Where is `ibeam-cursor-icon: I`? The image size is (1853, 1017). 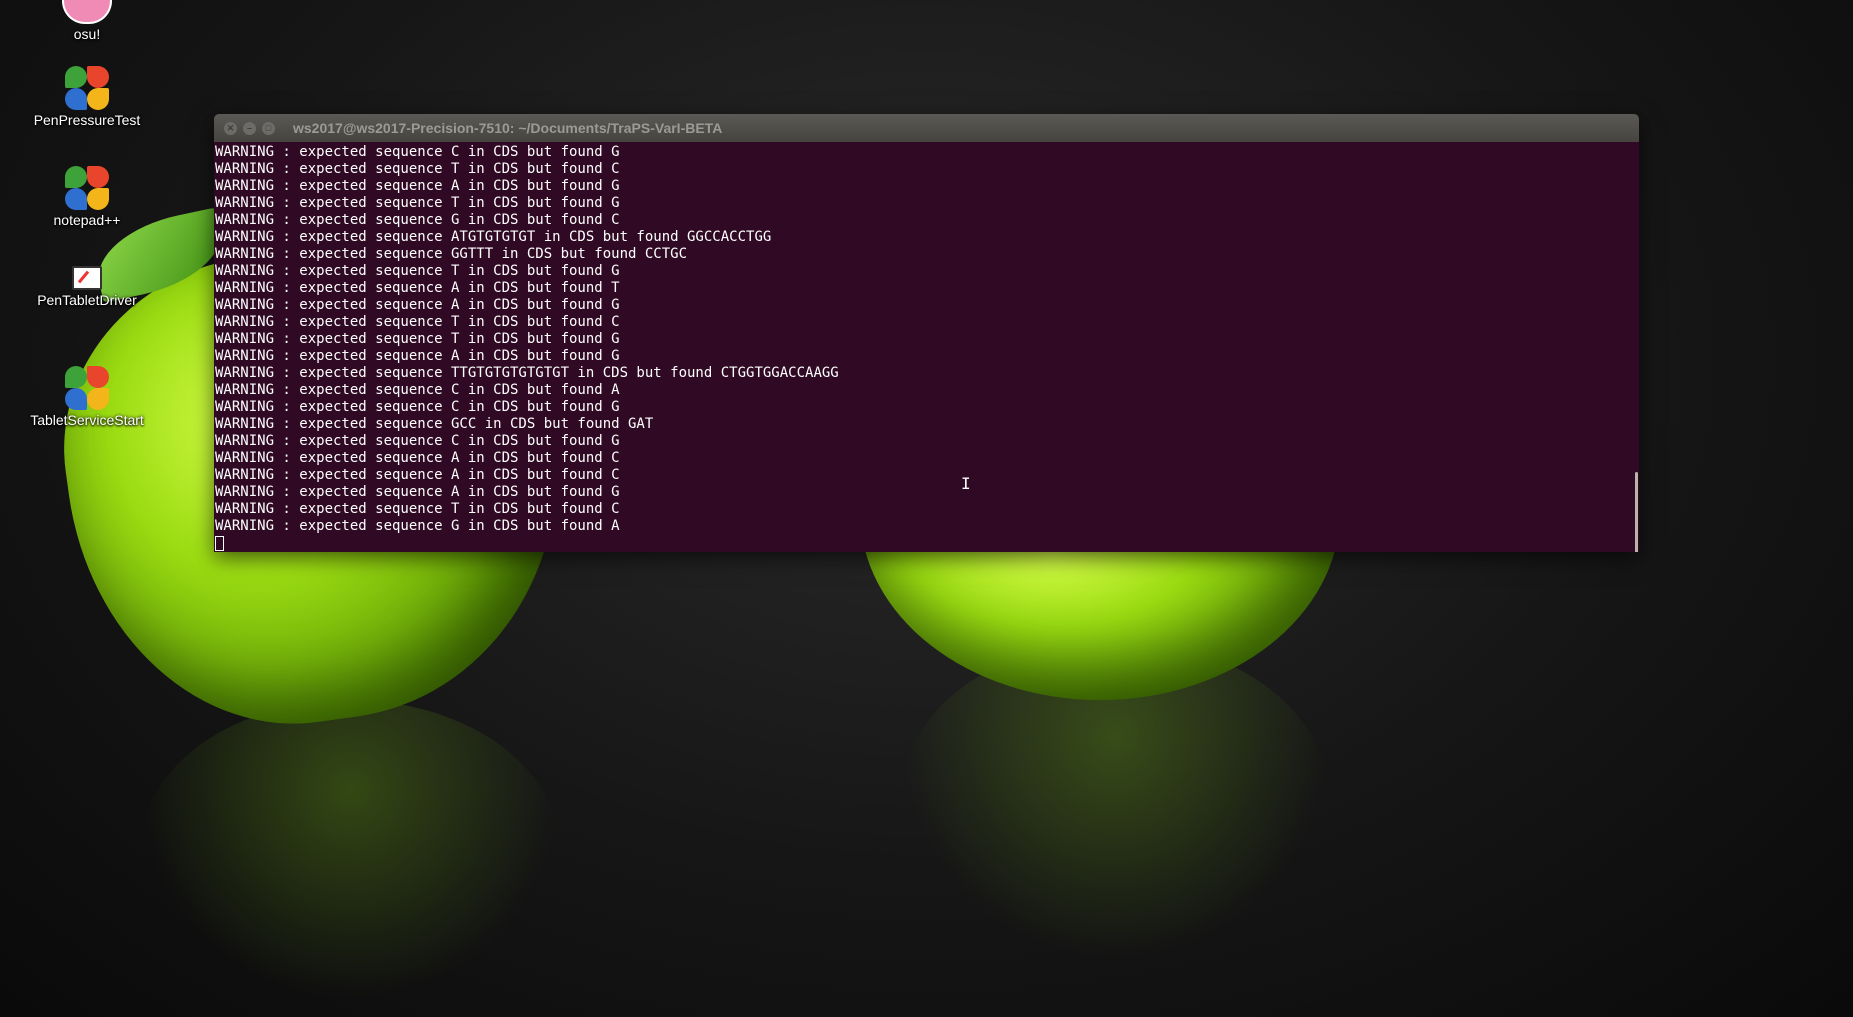
ibeam-cursor-icon: I is located at coordinates (966, 483).